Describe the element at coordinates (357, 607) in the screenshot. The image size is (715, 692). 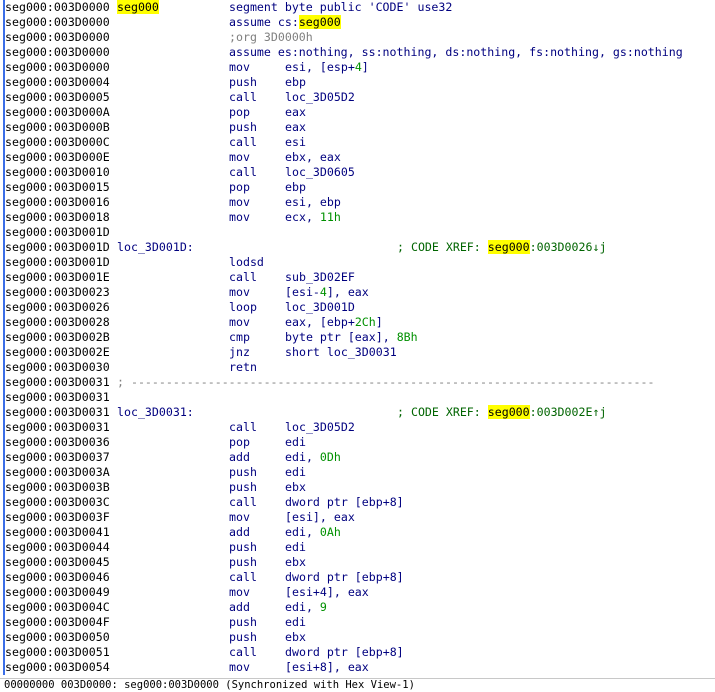
I see `listing-line: seg000:003D004C add edi, 9` at that location.